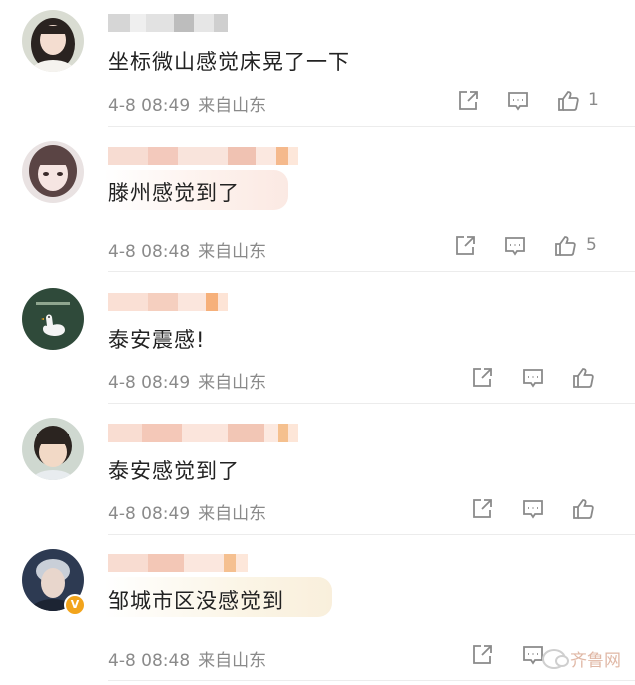 The height and width of the screenshot is (685, 635). Describe the element at coordinates (317, 246) in the screenshot. I see `comment-actions: 5` at that location.